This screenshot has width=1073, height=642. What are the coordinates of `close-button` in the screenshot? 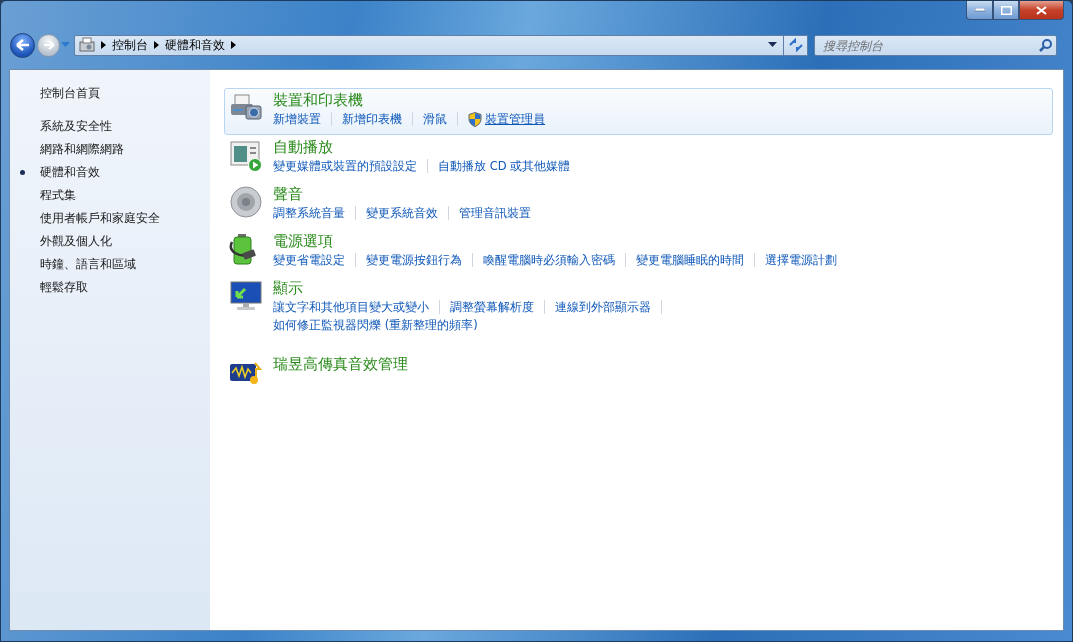 It's located at (1041, 10).